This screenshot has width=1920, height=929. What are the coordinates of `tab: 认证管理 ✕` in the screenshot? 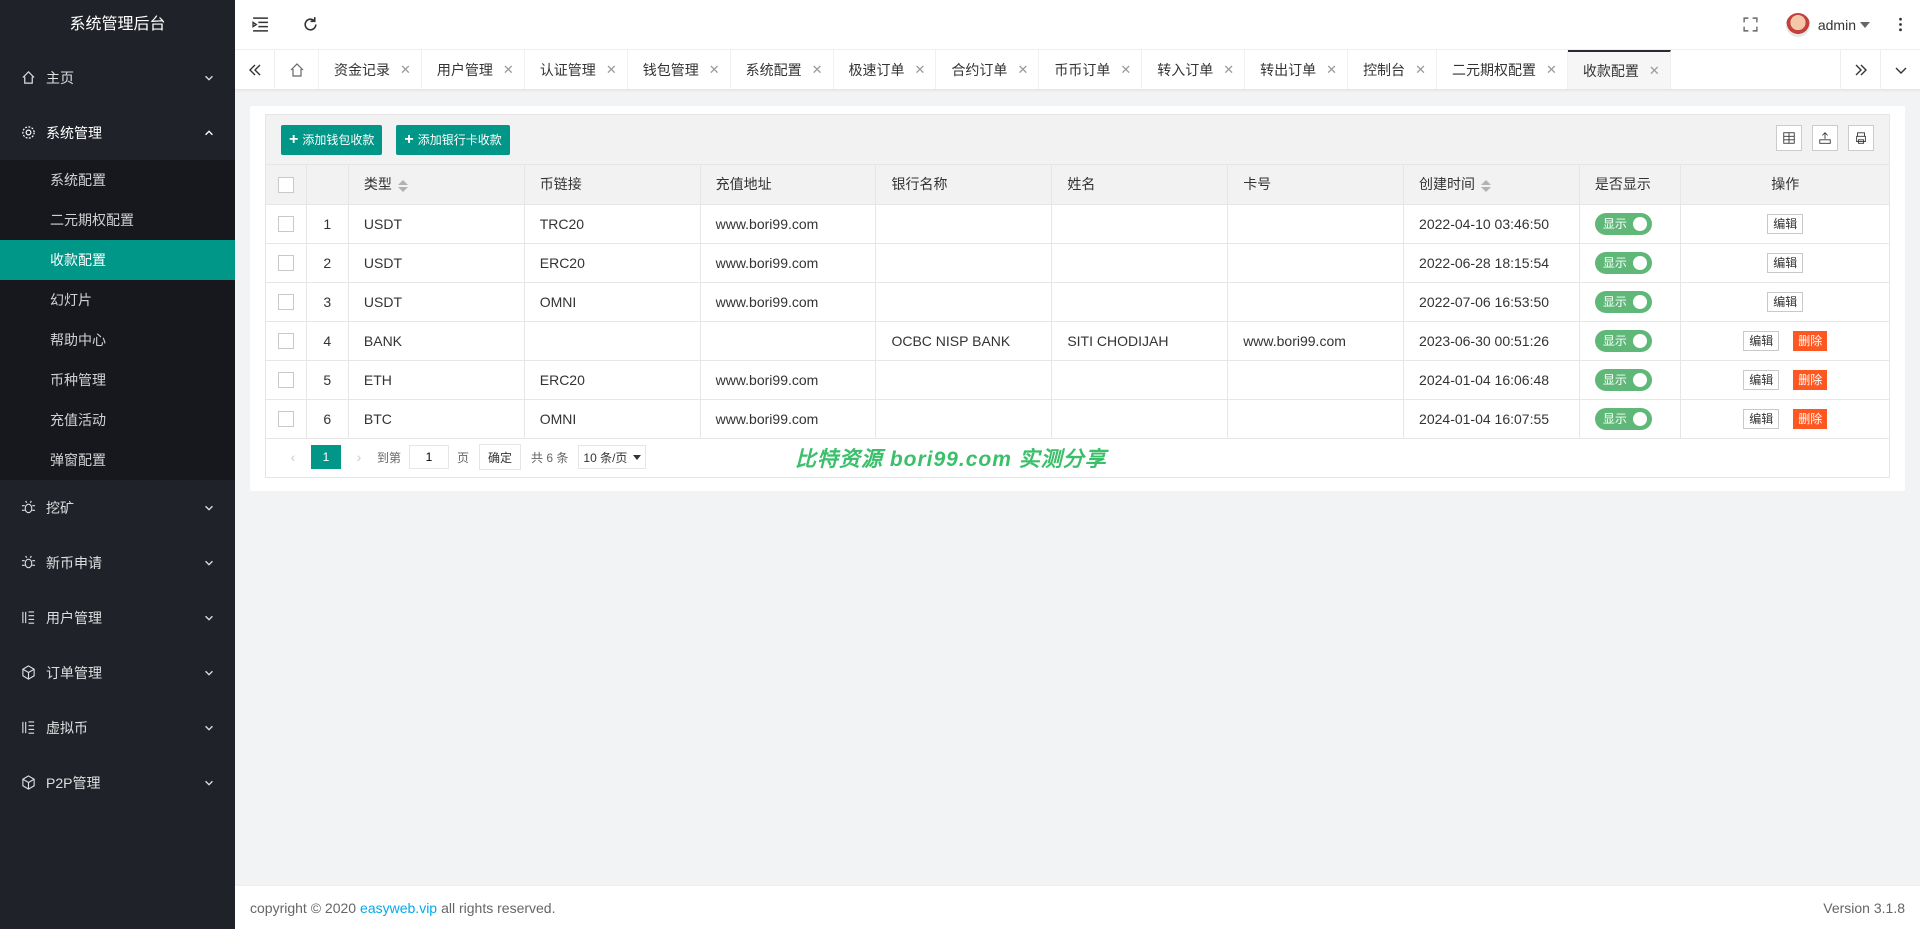 It's located at (576, 69).